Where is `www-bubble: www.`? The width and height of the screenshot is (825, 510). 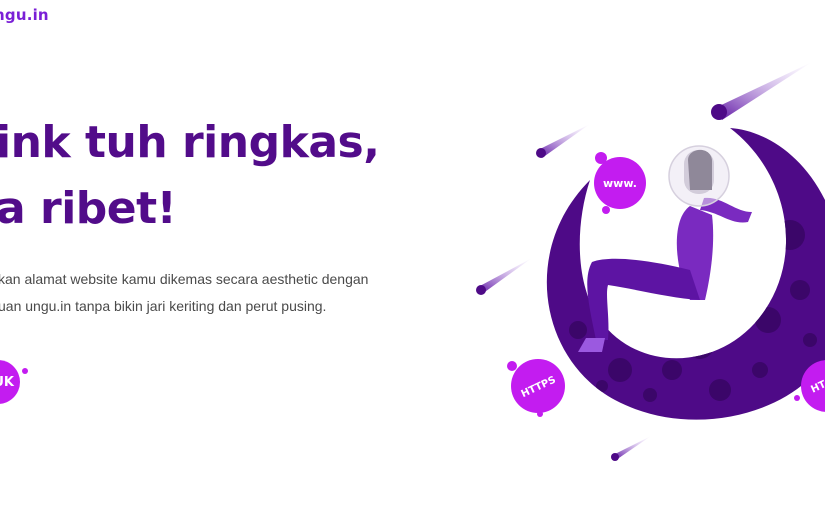 www-bubble: www. is located at coordinates (620, 183).